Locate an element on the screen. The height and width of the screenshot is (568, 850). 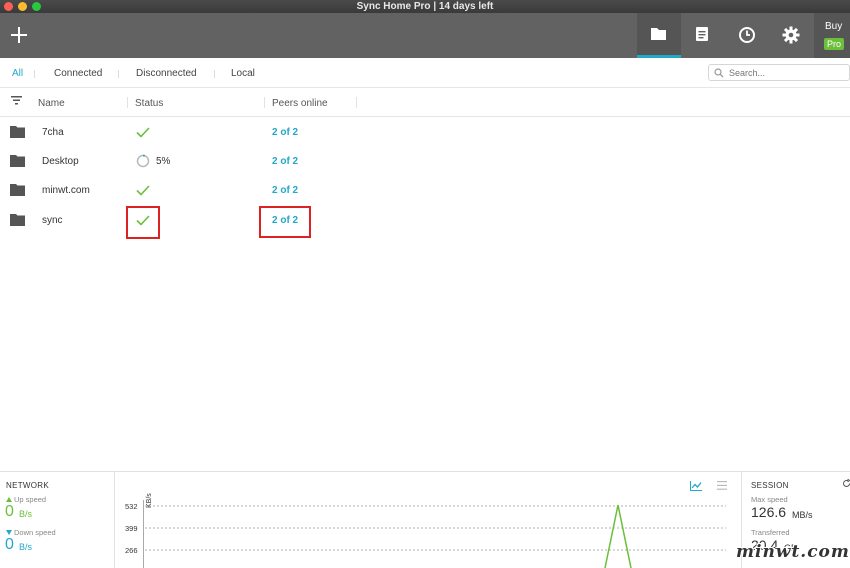
up-speed-value: 0 is located at coordinates (9, 511).